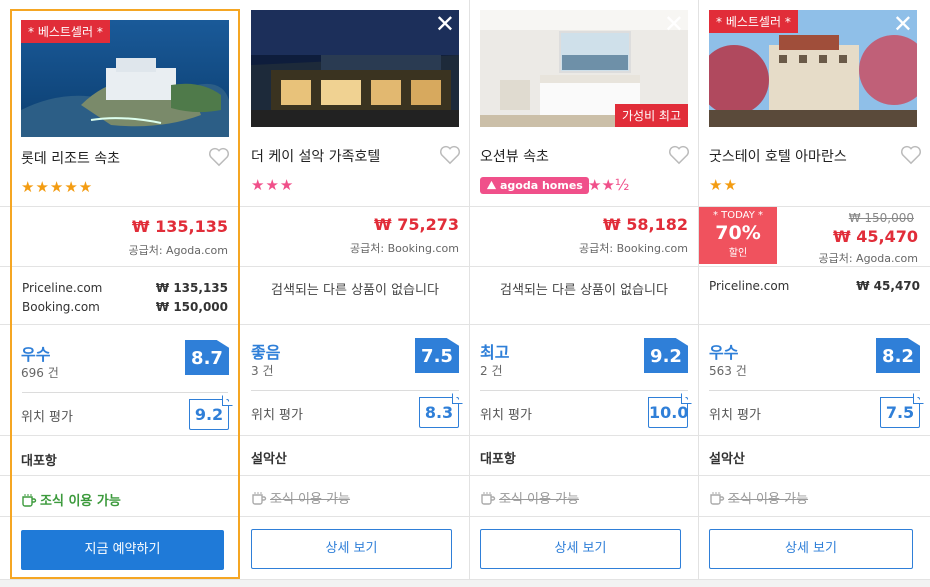 This screenshot has width=930, height=587. I want to click on hotel-photo: ✕, so click(355, 68).